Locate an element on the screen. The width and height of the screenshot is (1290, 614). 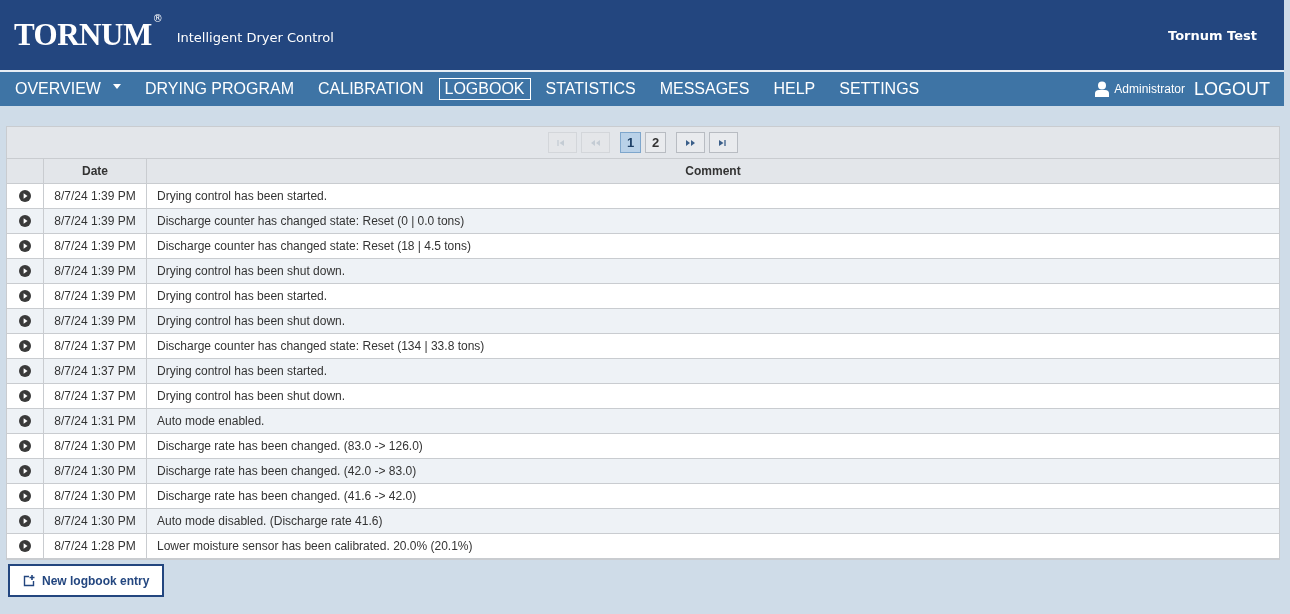
registered-mark: ® is located at coordinates (157, 18).